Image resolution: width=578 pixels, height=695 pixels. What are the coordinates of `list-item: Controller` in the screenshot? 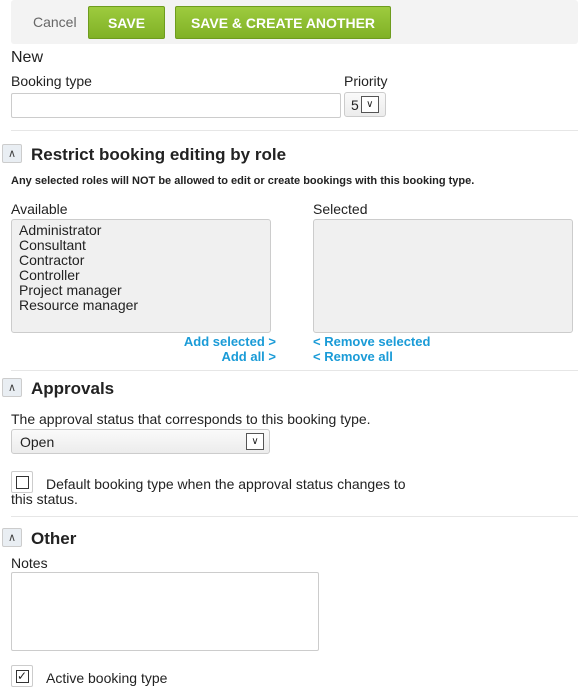 It's located at (141, 275).